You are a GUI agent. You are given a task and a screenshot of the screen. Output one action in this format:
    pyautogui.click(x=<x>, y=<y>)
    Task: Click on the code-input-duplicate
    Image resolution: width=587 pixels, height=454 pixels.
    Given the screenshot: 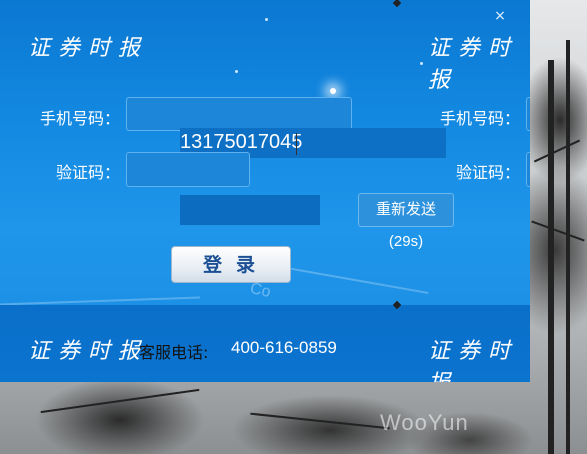 What is the action you would take?
    pyautogui.click(x=528, y=169)
    